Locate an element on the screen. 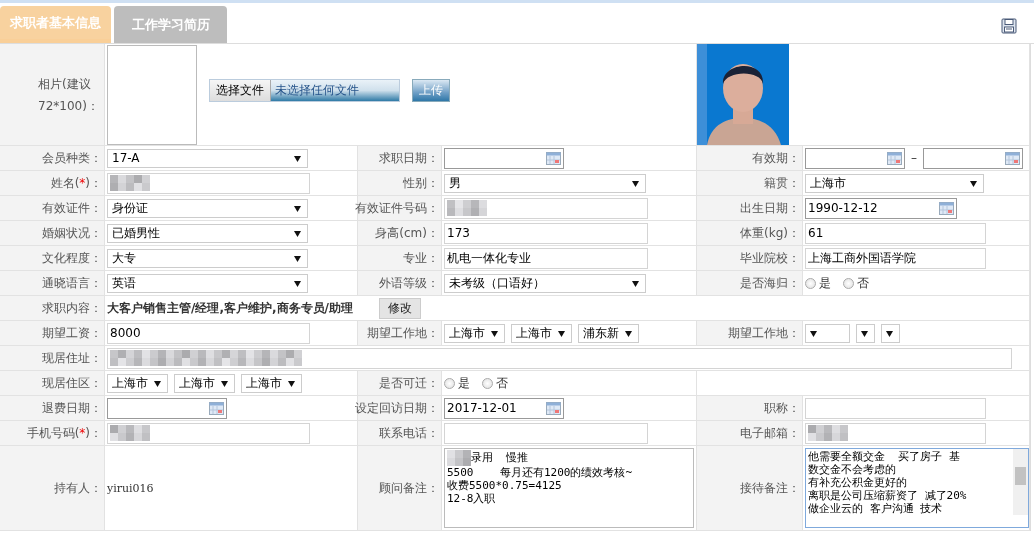 The width and height of the screenshot is (1034, 539). date-field: 2017-12-01 is located at coordinates (504, 408).